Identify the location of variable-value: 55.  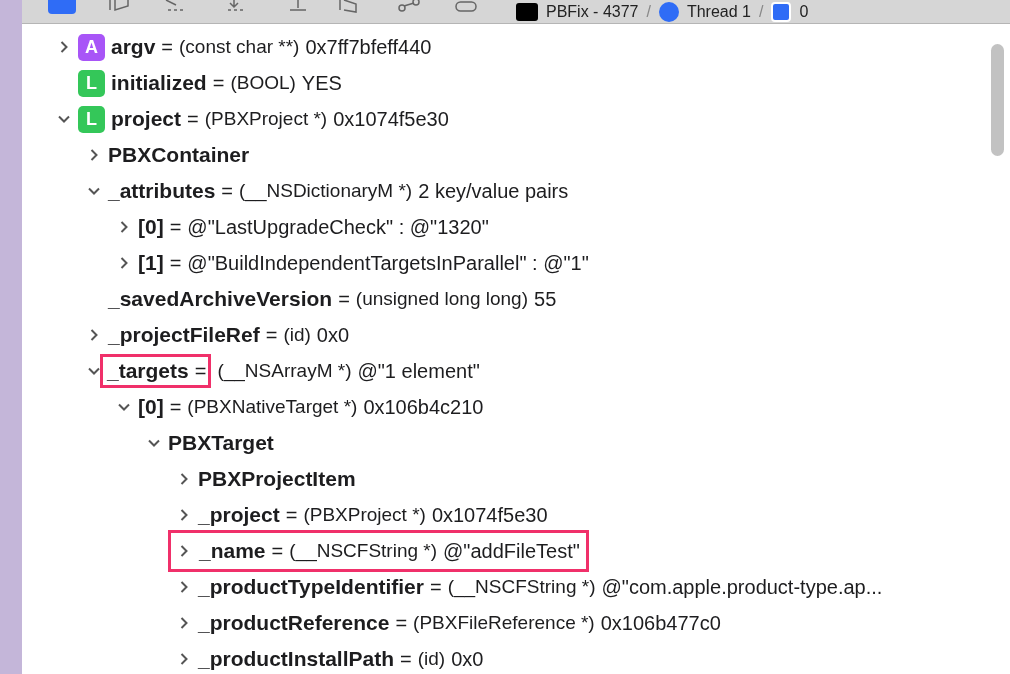
(545, 299).